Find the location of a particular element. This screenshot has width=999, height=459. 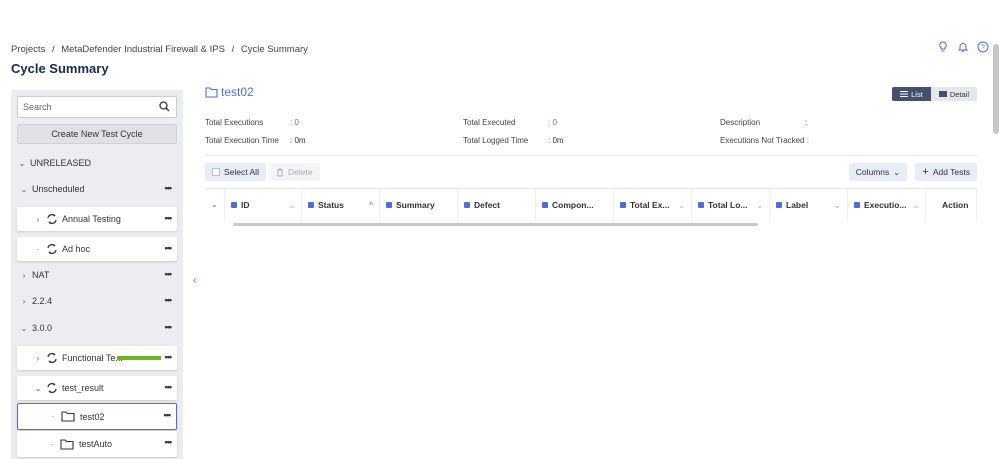

column-header-expand: - is located at coordinates (215, 205).